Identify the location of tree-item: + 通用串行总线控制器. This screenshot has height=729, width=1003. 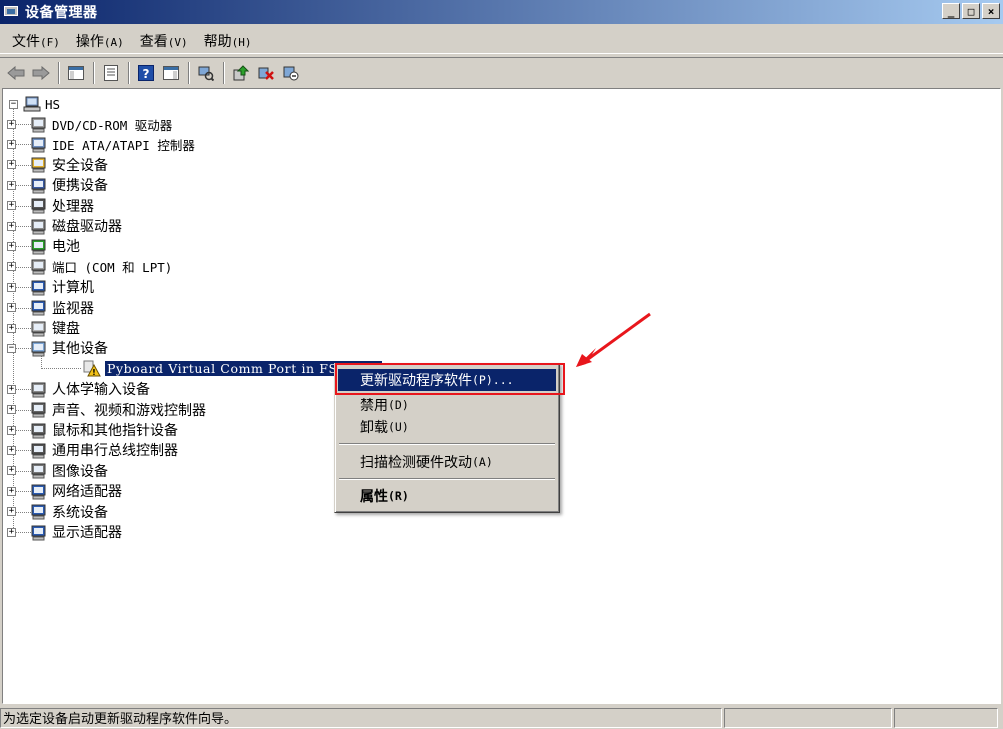
(92, 450).